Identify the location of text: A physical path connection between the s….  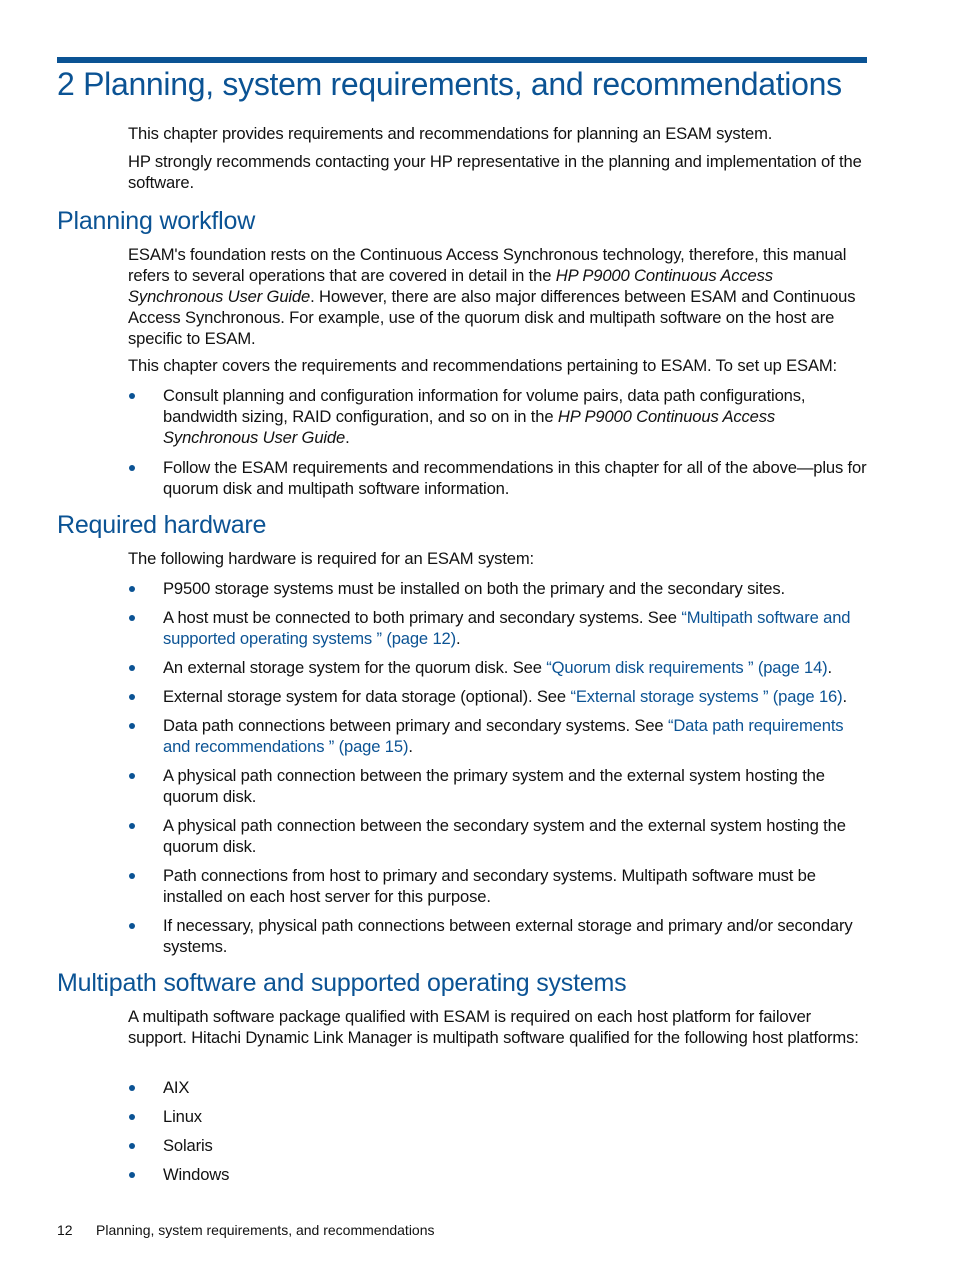
(504, 836).